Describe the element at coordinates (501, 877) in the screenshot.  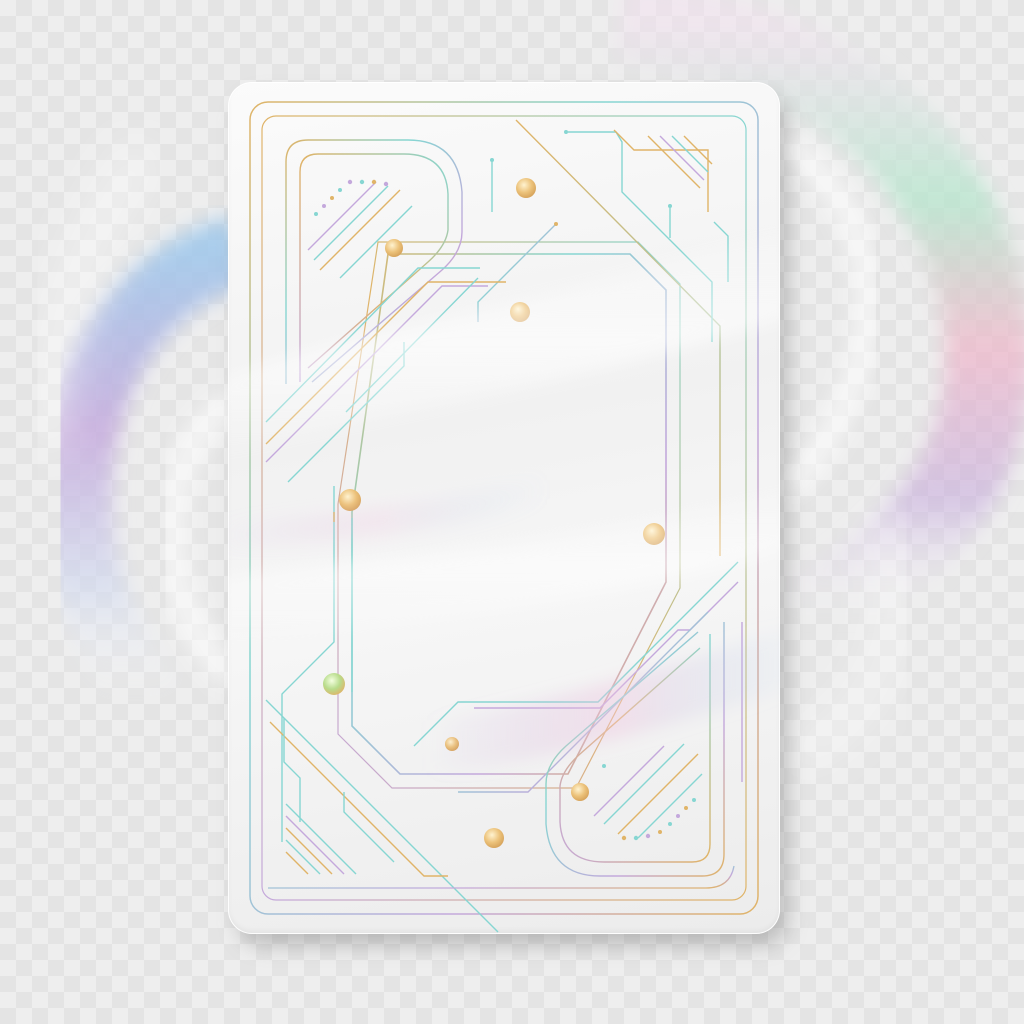
I see `bottom-traces` at that location.